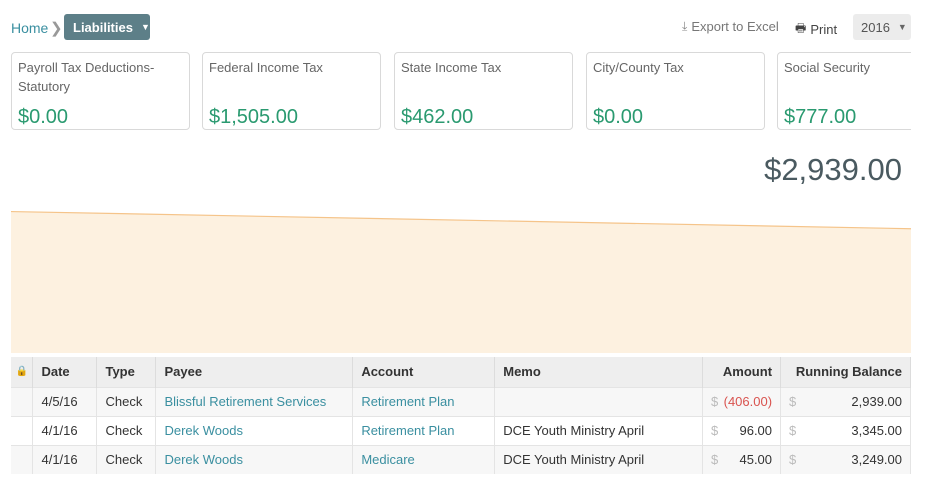  Describe the element at coordinates (845, 372) in the screenshot. I see `col-running-balance: Running Balance` at that location.